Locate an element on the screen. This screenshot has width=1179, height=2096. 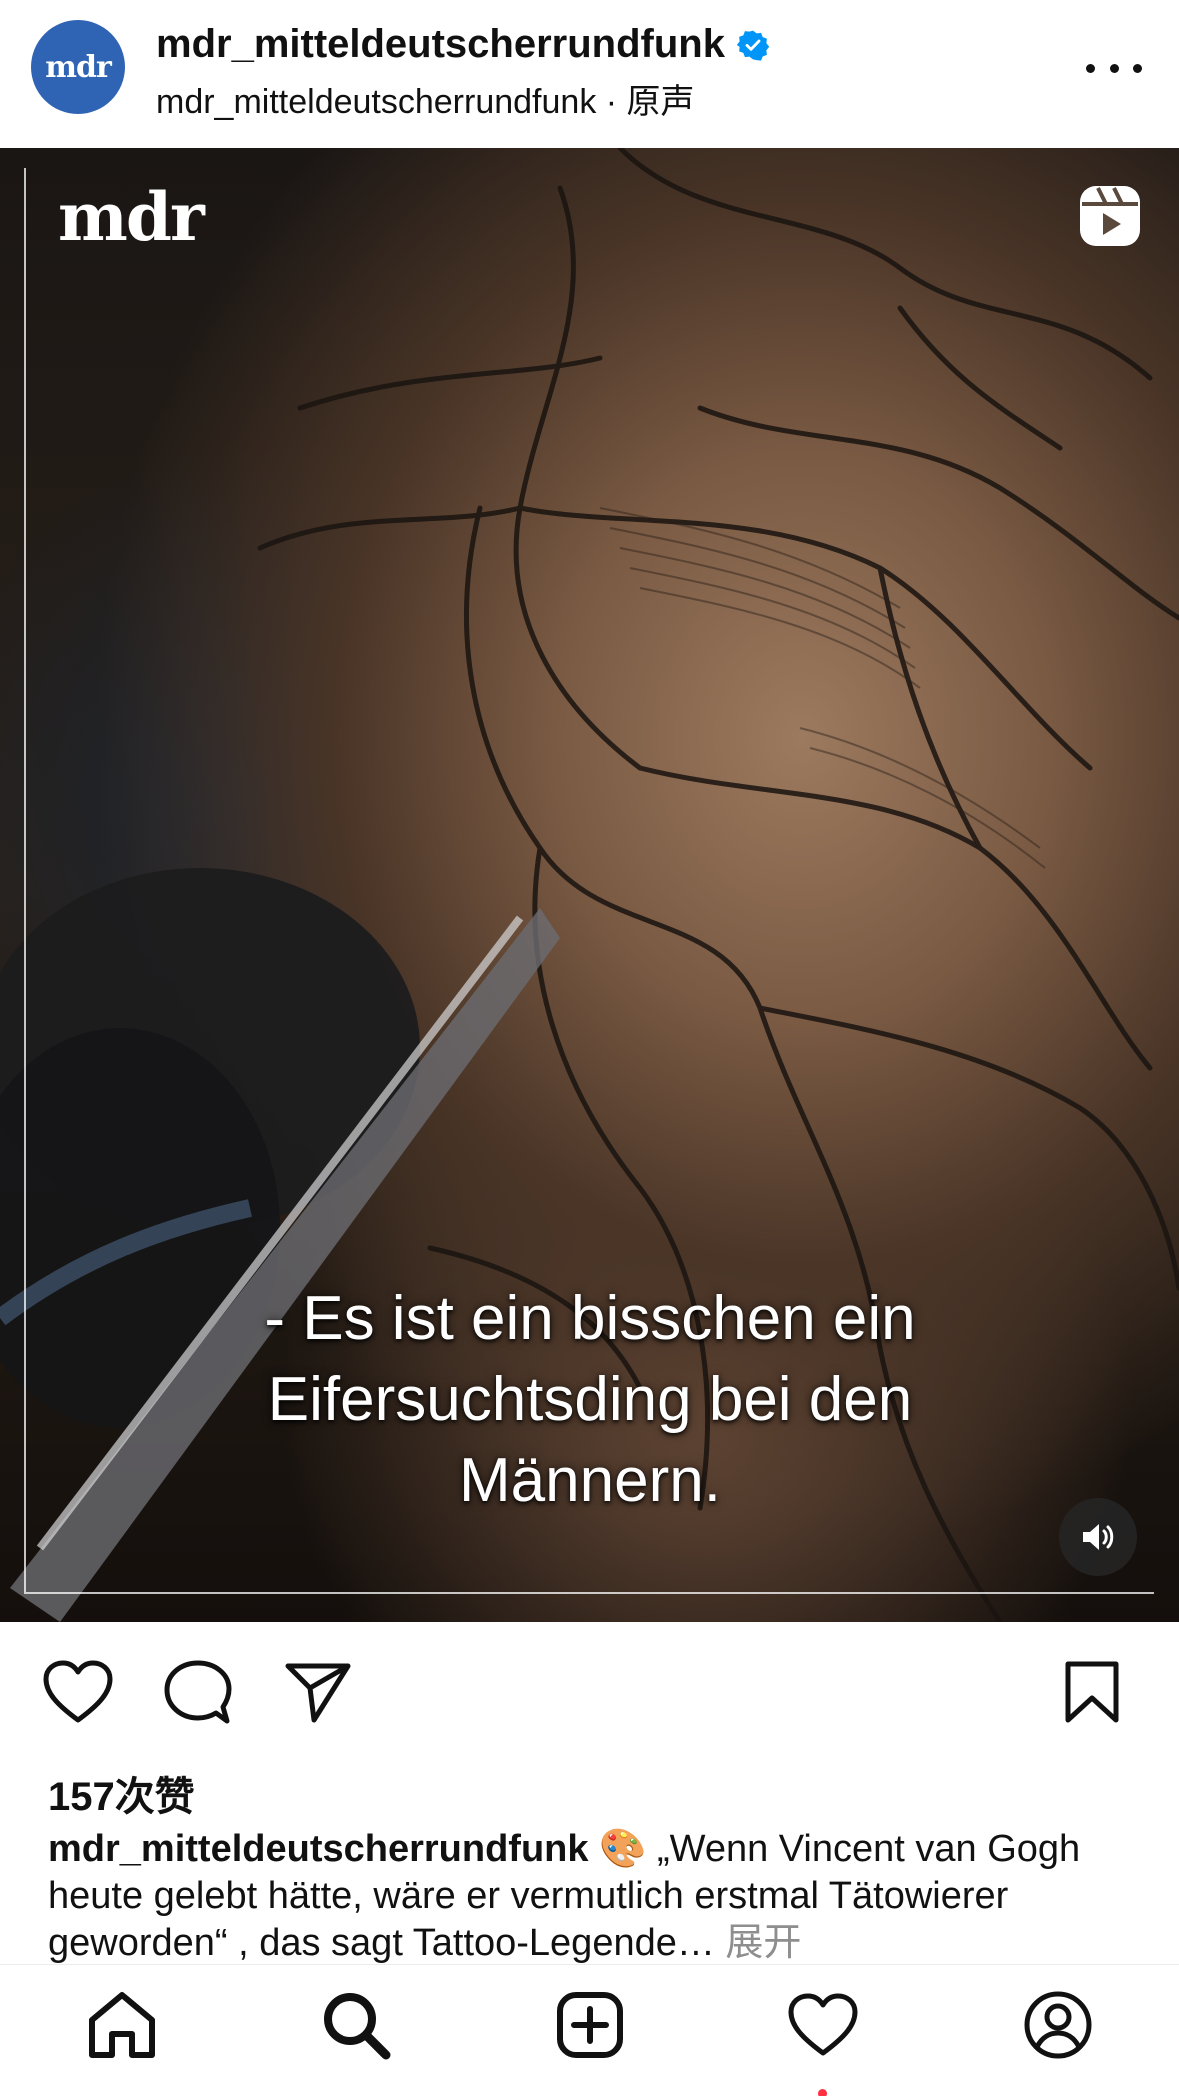
caption-username: mdr_mitteldeutscherrundfunk is located at coordinates (318, 1849).